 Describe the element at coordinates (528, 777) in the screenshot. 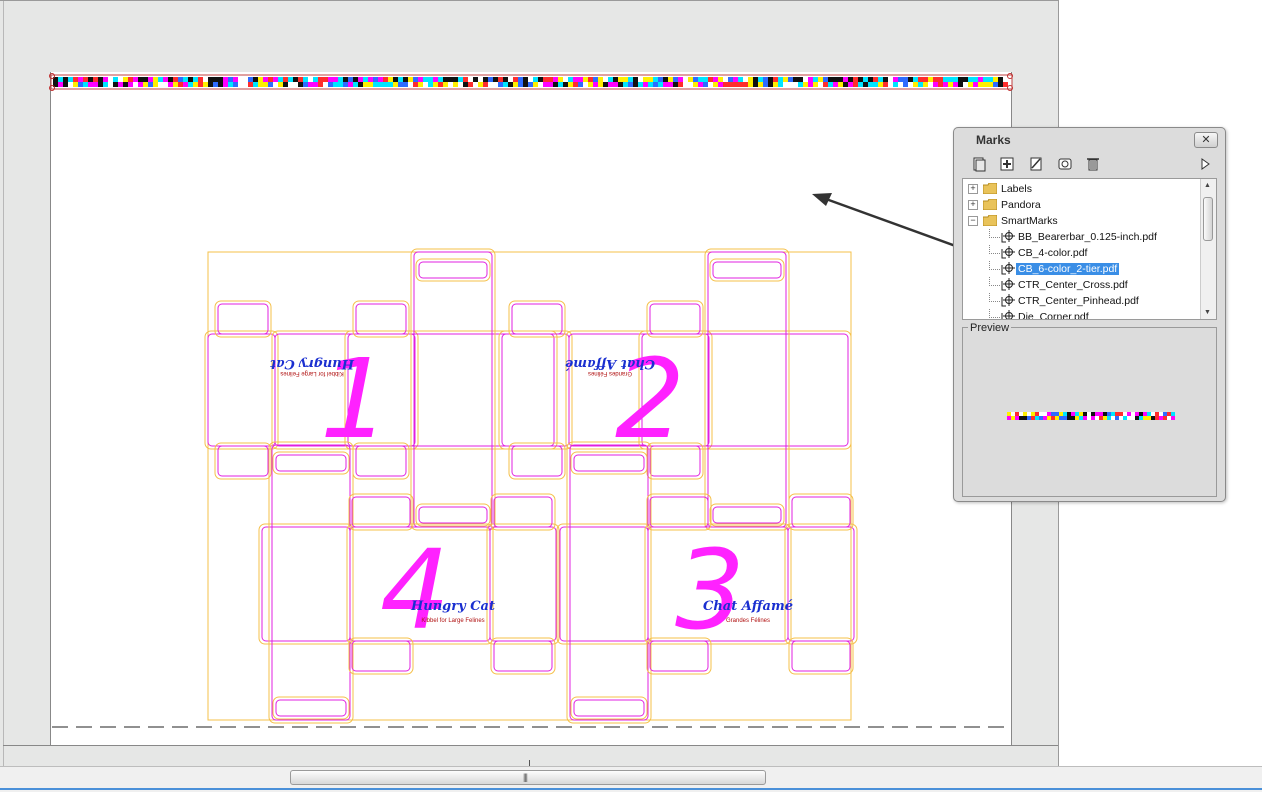

I see `horizontal-scroll-thumb: |||` at that location.